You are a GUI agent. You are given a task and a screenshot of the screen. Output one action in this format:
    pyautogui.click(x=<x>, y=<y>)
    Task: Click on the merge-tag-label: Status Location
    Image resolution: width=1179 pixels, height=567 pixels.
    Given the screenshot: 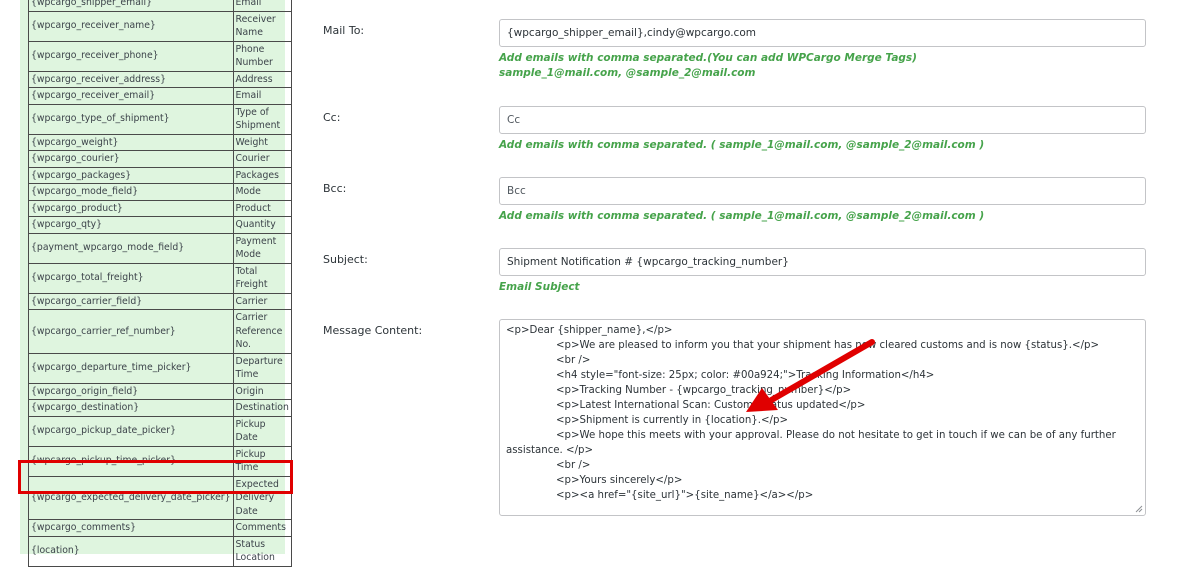 What is the action you would take?
    pyautogui.click(x=262, y=551)
    